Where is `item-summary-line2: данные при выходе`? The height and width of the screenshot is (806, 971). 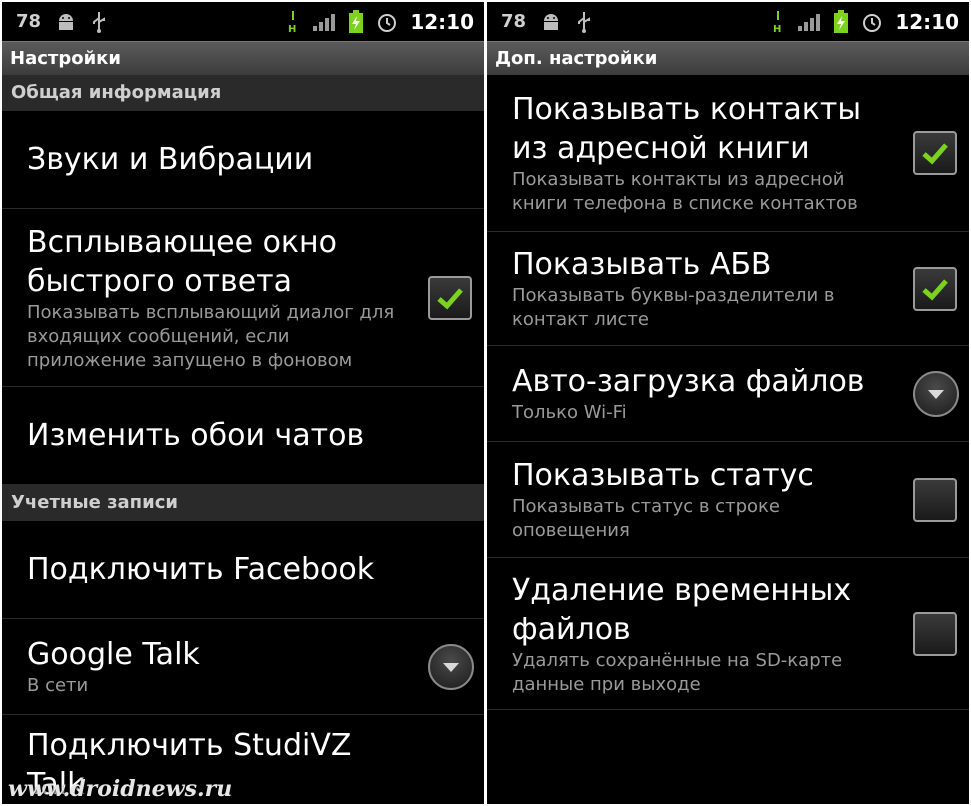 item-summary-line2: данные при выходе is located at coordinates (606, 684).